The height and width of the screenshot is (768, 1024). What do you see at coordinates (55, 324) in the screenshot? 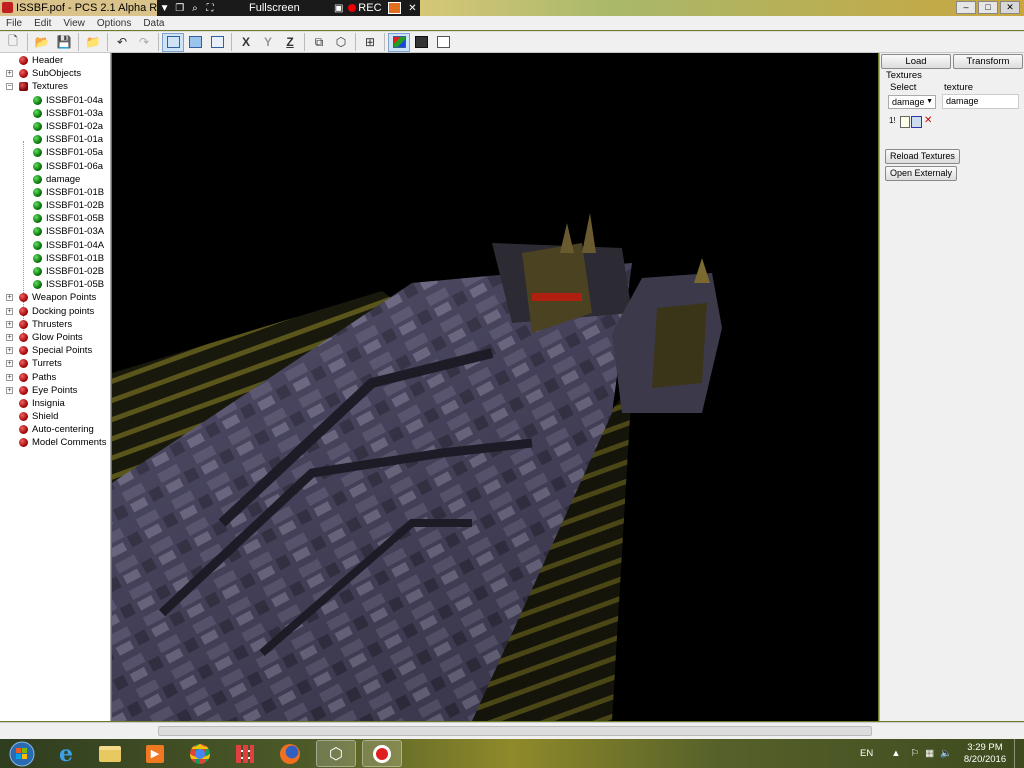
I see `tree-node: + Thrusters` at bounding box center [55, 324].